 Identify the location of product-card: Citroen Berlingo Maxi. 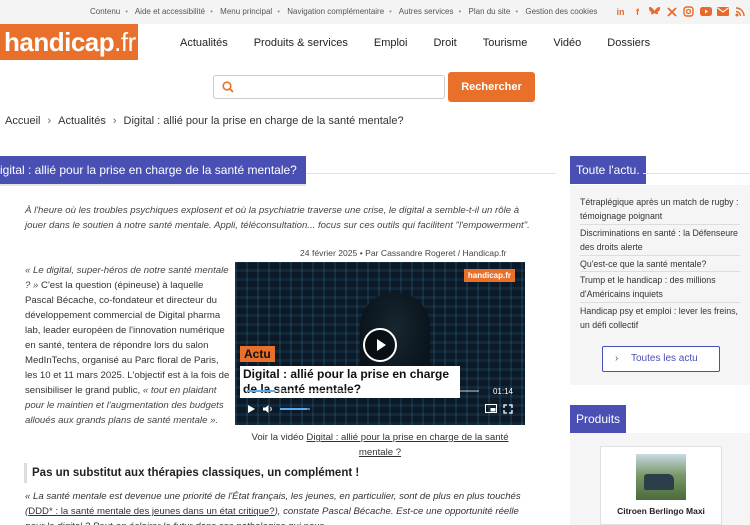
(661, 485).